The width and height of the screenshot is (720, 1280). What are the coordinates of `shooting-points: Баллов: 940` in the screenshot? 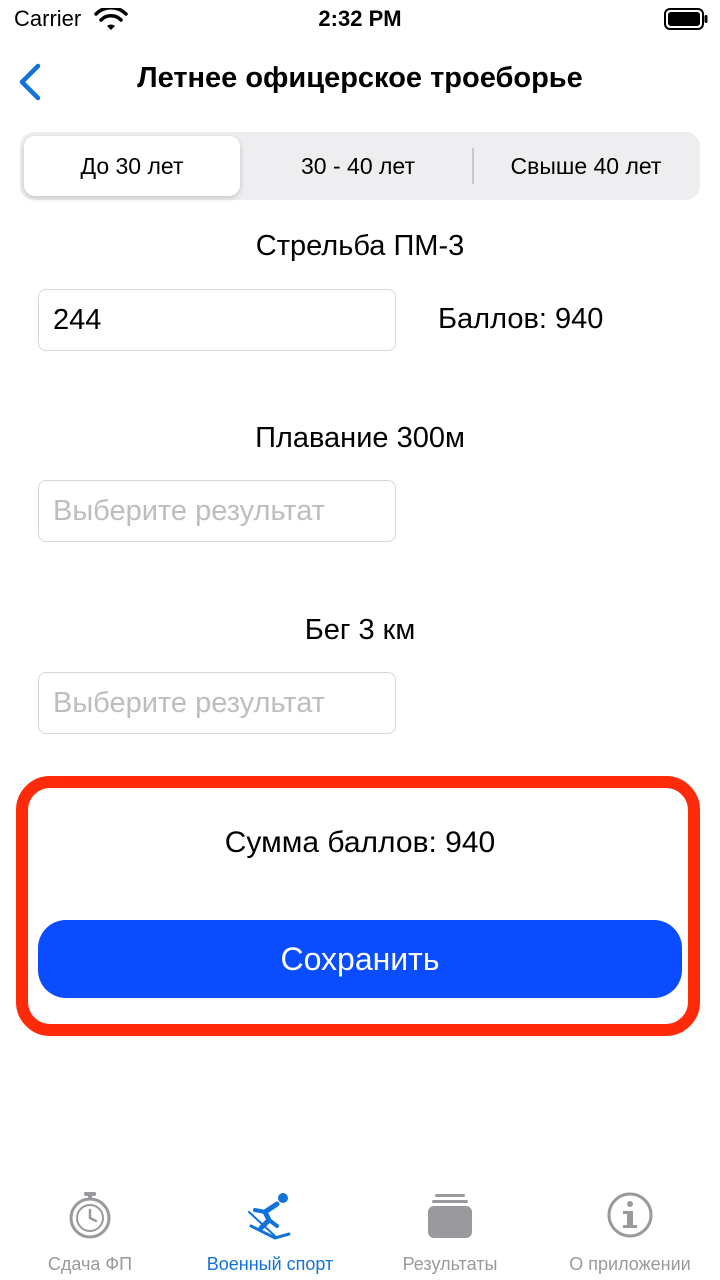 It's located at (521, 319).